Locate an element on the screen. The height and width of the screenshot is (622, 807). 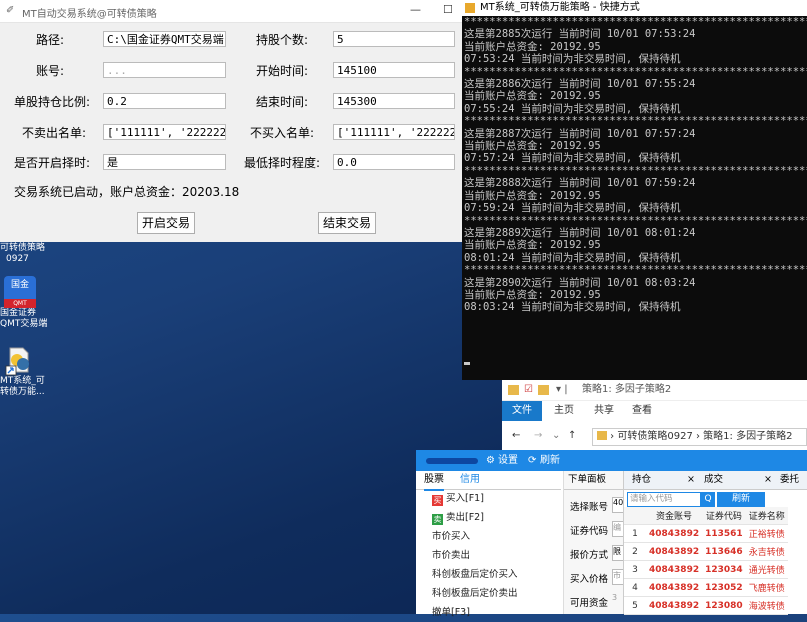
path-input: C:\国金证券QMT交易端 is located at coordinates (164, 39).